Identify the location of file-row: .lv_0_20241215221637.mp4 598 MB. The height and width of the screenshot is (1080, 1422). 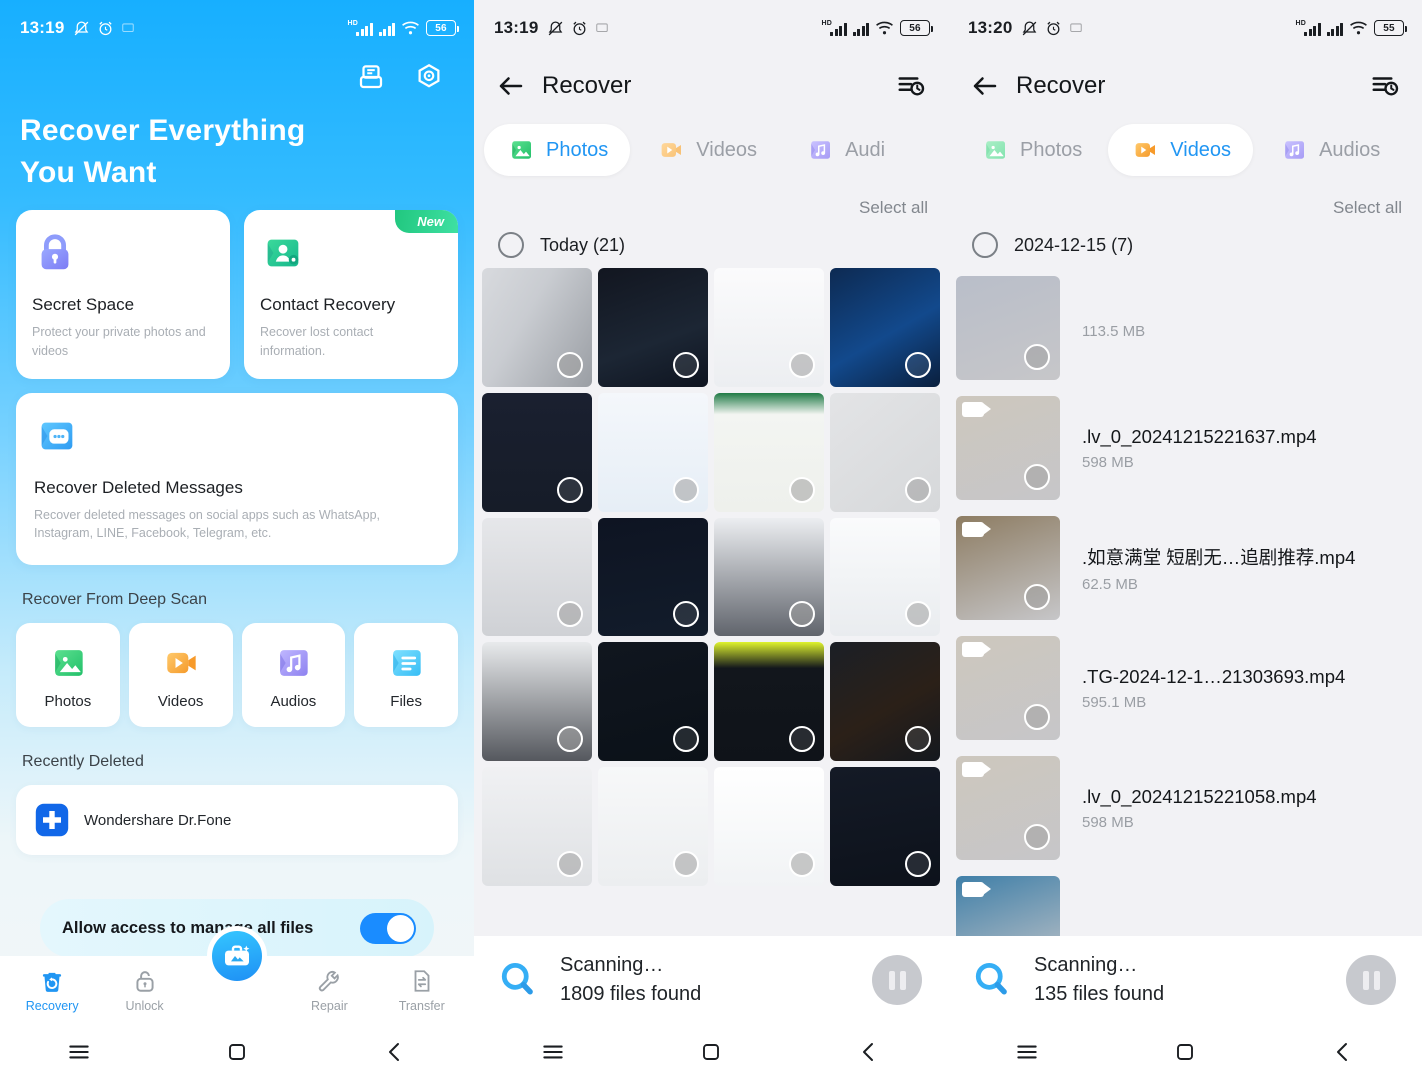
(1189, 448).